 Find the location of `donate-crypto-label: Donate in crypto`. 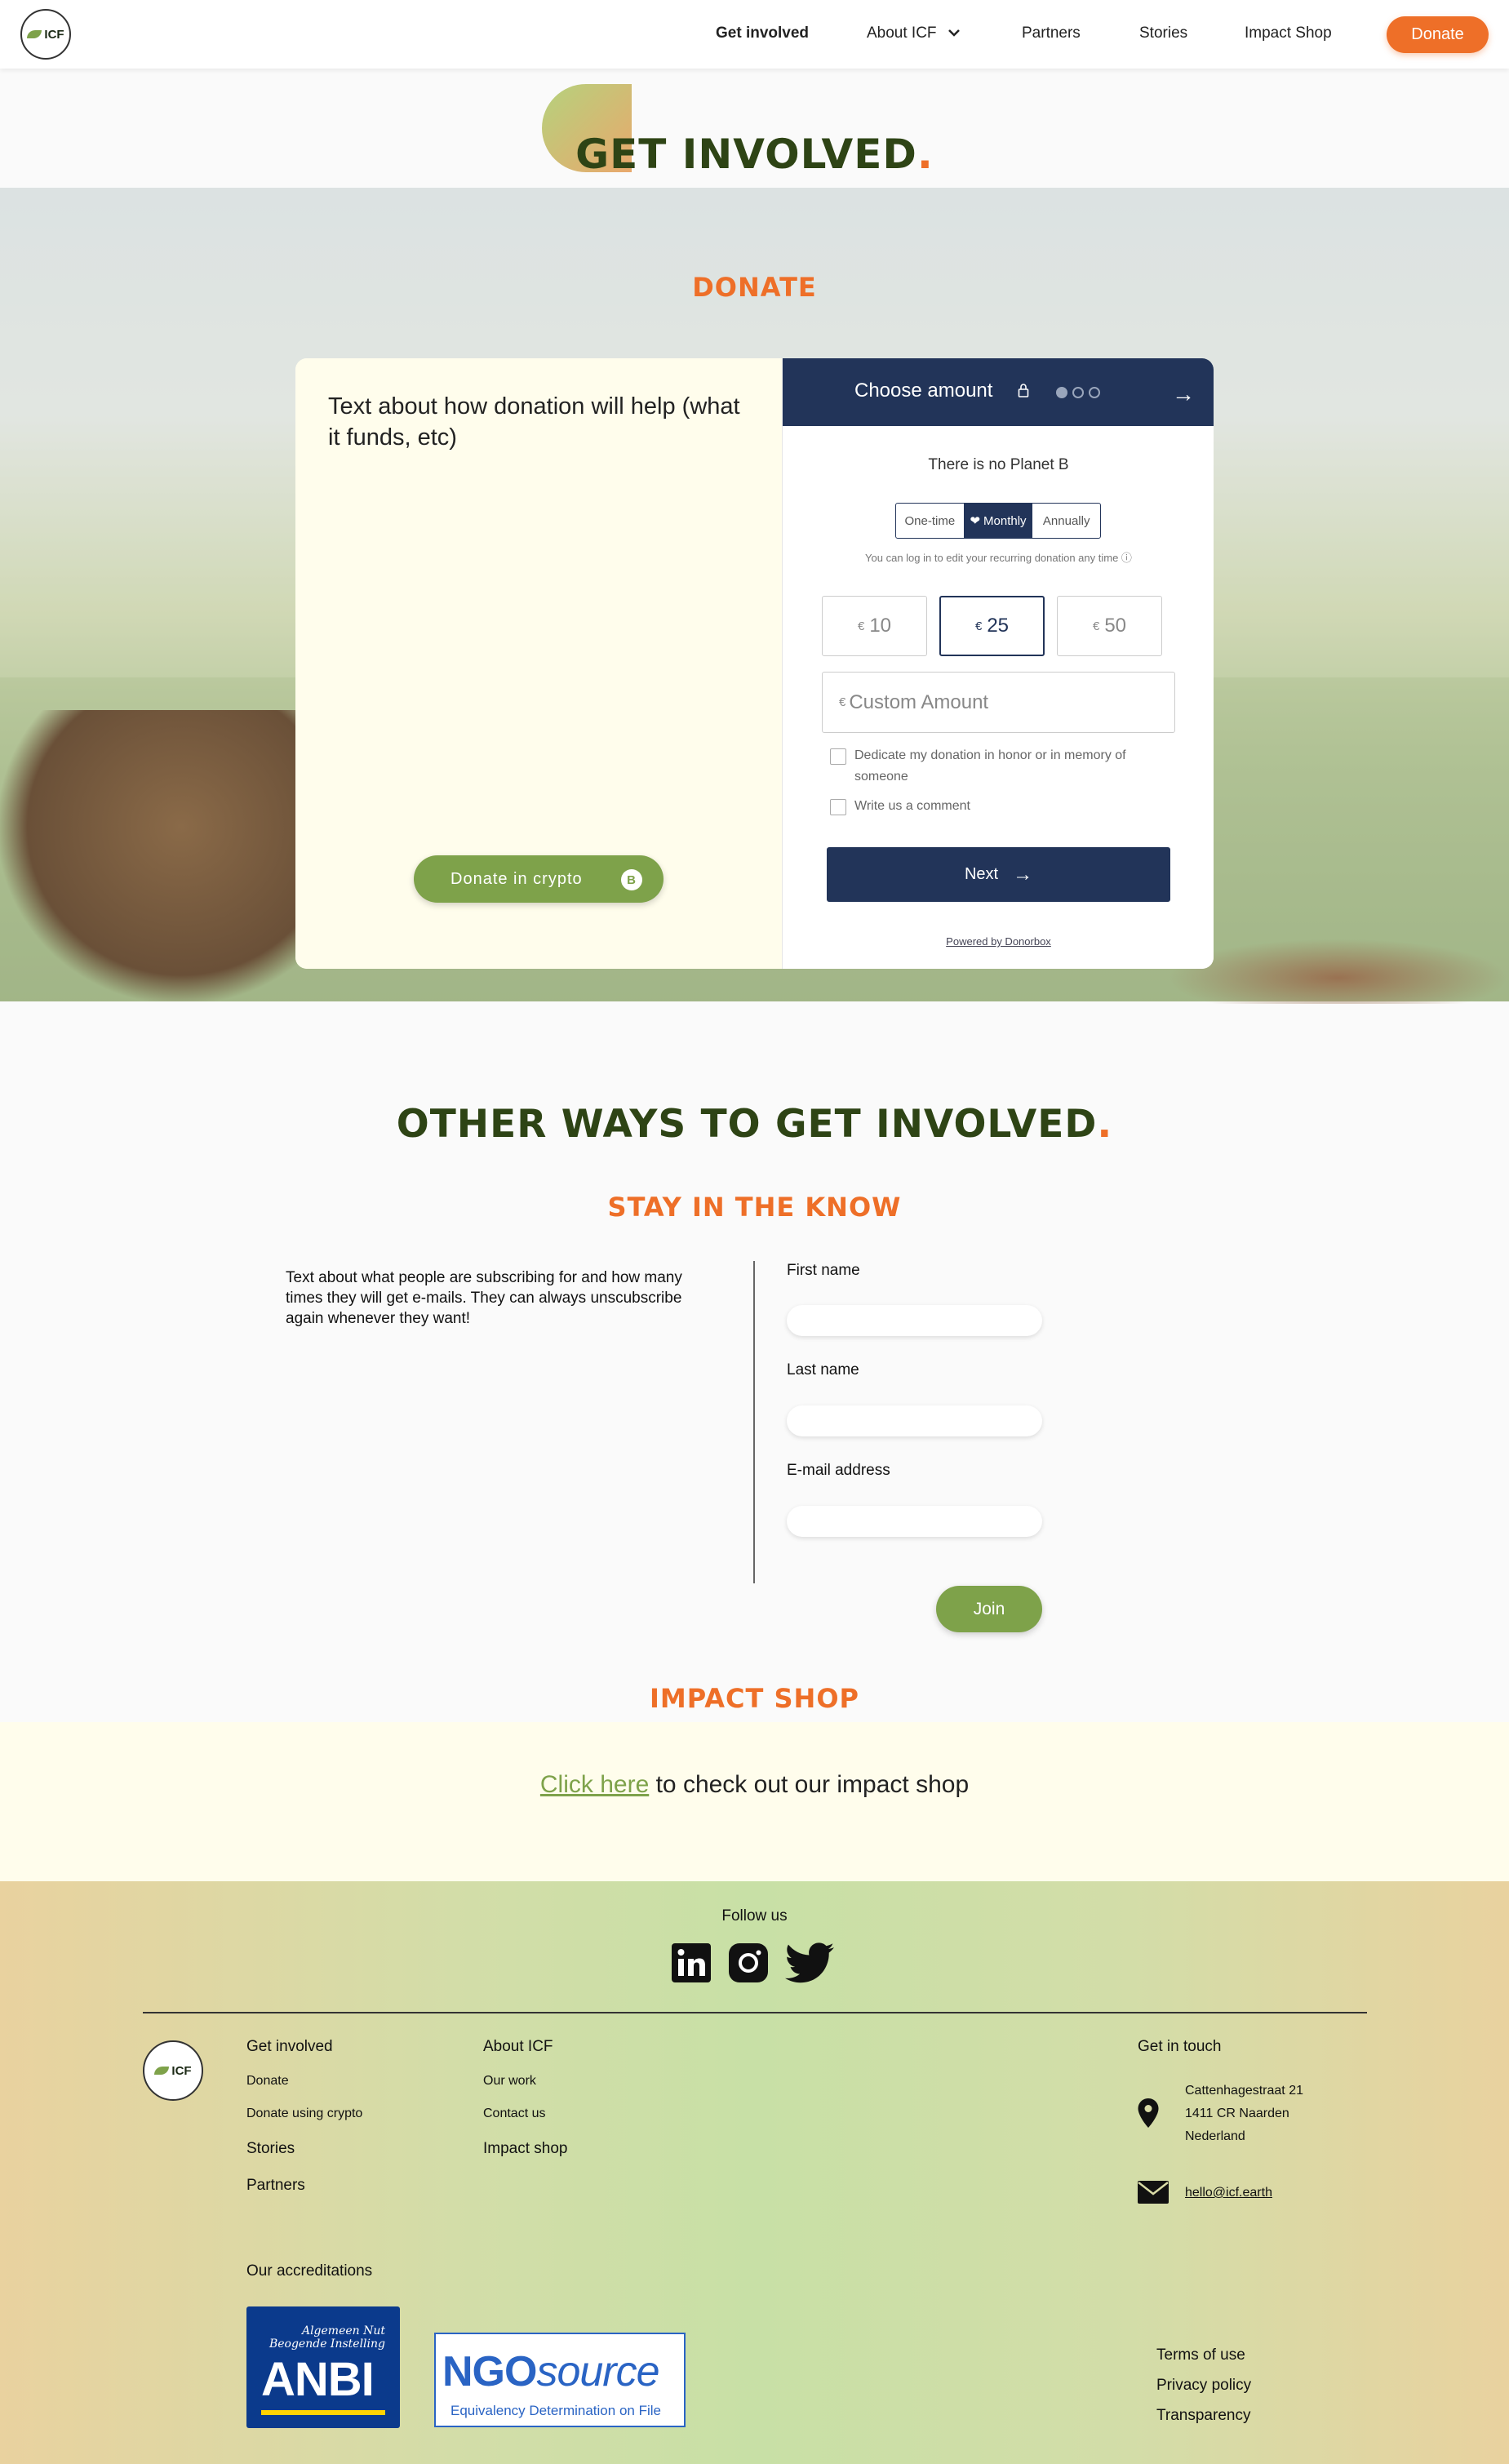

donate-crypto-label: Donate in crypto is located at coordinates (516, 879).